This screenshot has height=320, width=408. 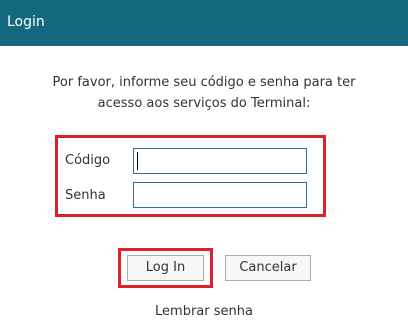 I want to click on cancel-button: Cancelar, so click(x=268, y=268).